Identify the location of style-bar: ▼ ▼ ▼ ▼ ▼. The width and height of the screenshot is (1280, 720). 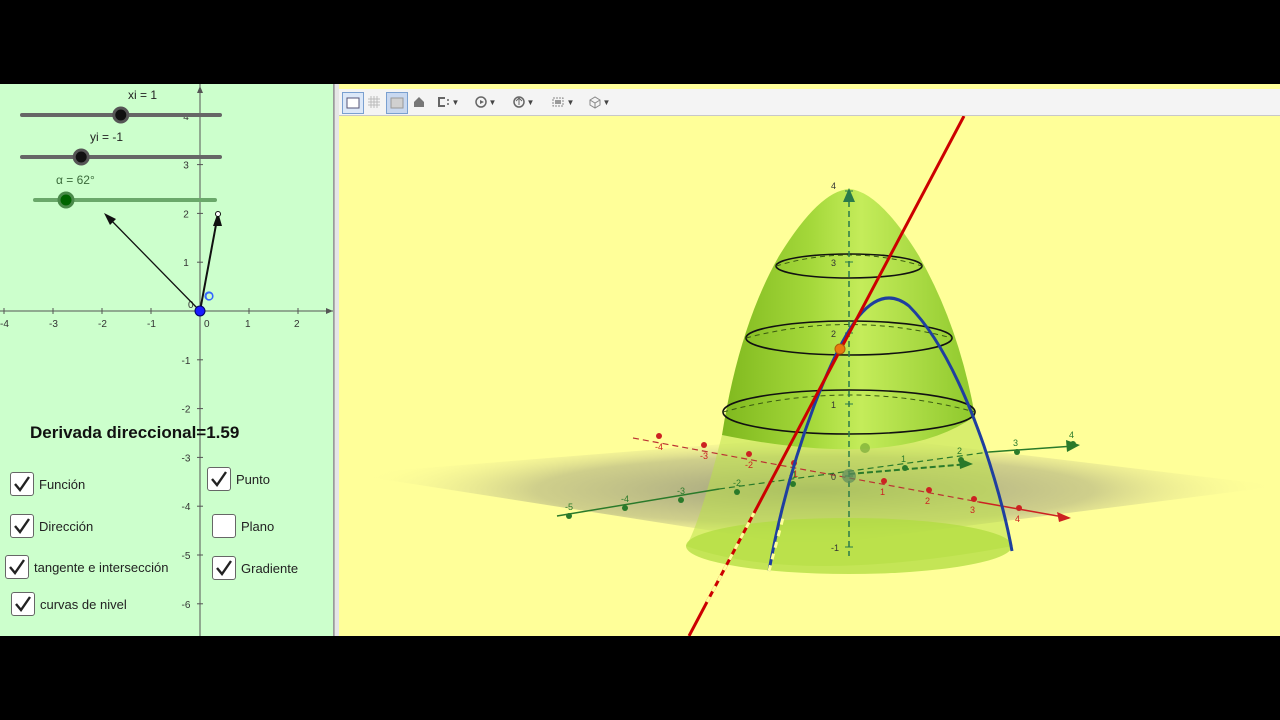
(809, 102).